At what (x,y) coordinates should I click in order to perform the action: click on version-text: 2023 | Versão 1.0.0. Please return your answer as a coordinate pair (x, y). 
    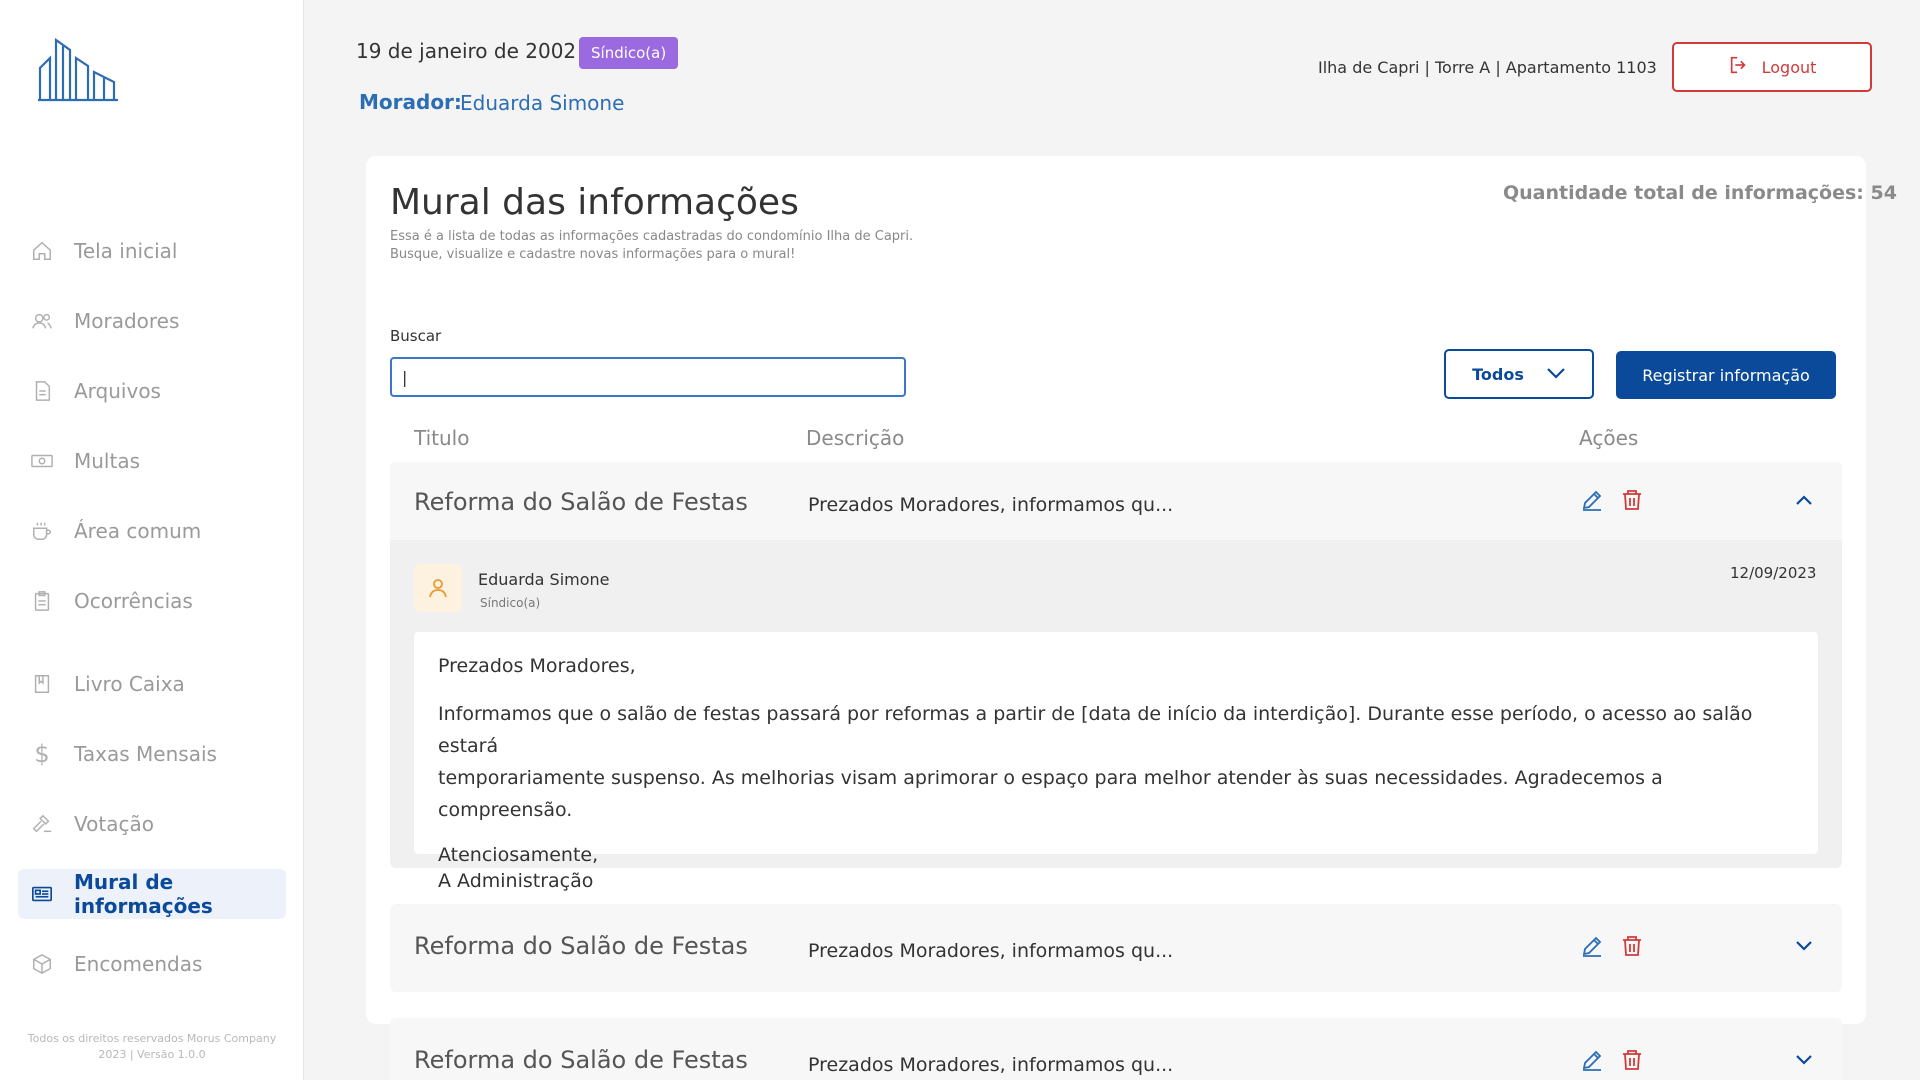
    Looking at the image, I should click on (152, 1054).